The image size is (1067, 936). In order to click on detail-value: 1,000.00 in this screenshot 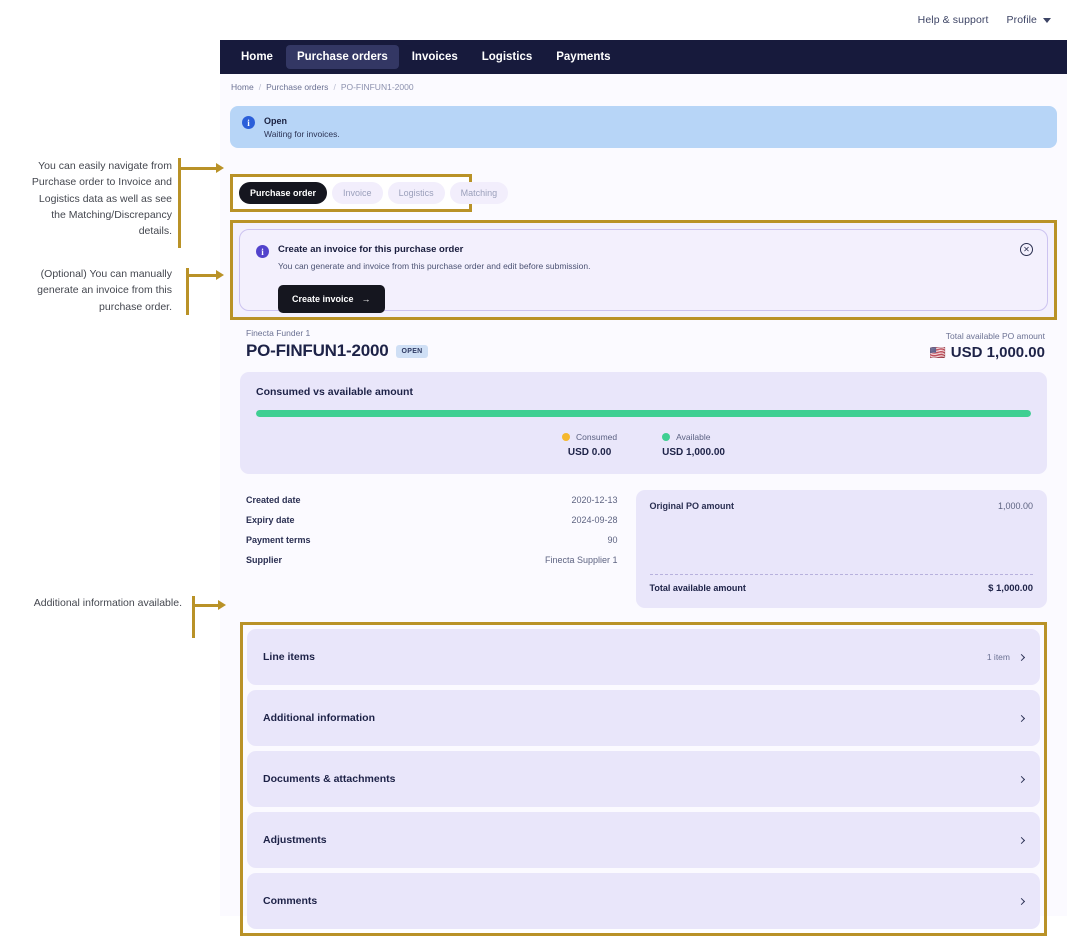, I will do `click(1015, 506)`.